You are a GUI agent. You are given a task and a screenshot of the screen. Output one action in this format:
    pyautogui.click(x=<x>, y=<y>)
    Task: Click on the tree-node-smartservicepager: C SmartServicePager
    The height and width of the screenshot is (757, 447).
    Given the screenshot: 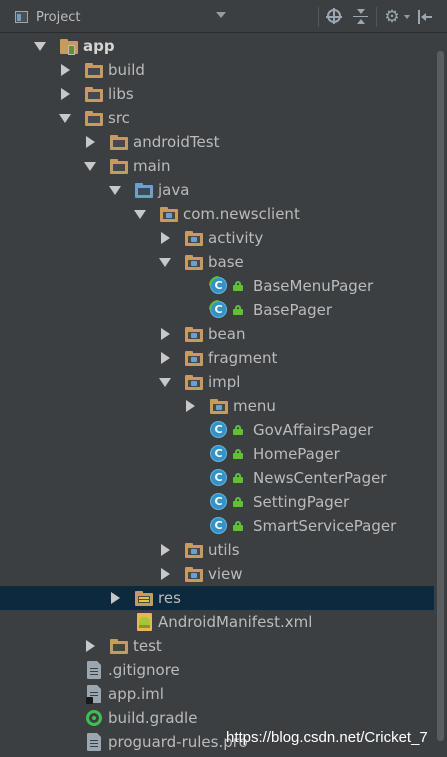 What is the action you would take?
    pyautogui.click(x=217, y=526)
    